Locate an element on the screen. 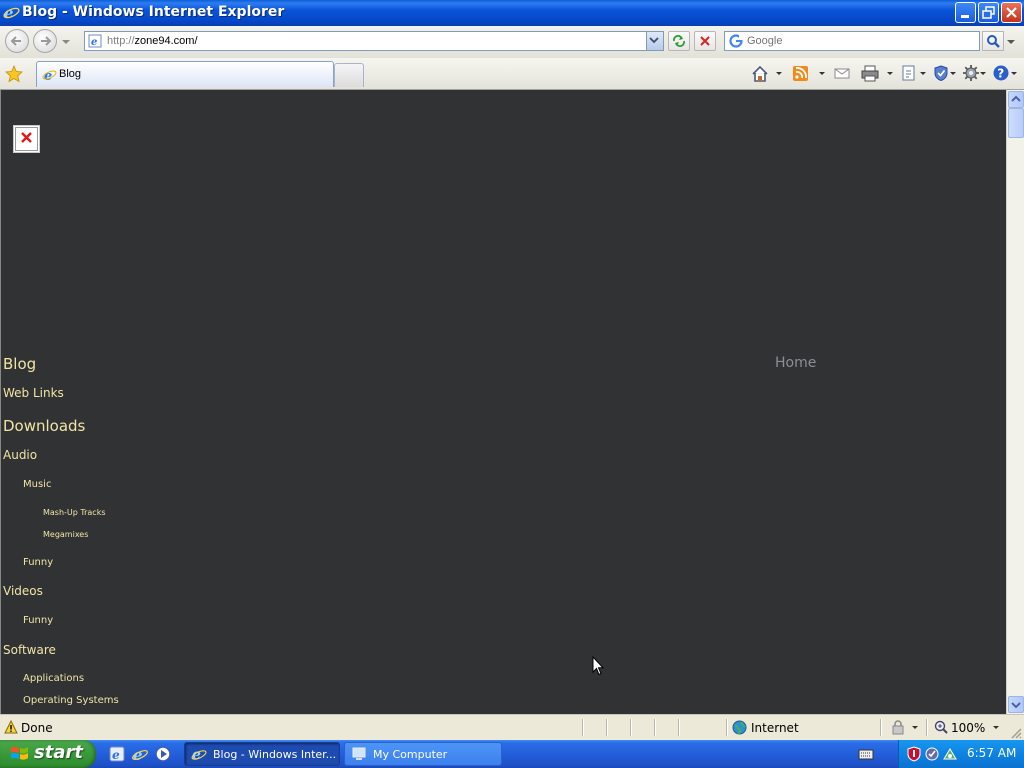 This screenshot has height=768, width=1024. search-icon is located at coordinates (993, 41).